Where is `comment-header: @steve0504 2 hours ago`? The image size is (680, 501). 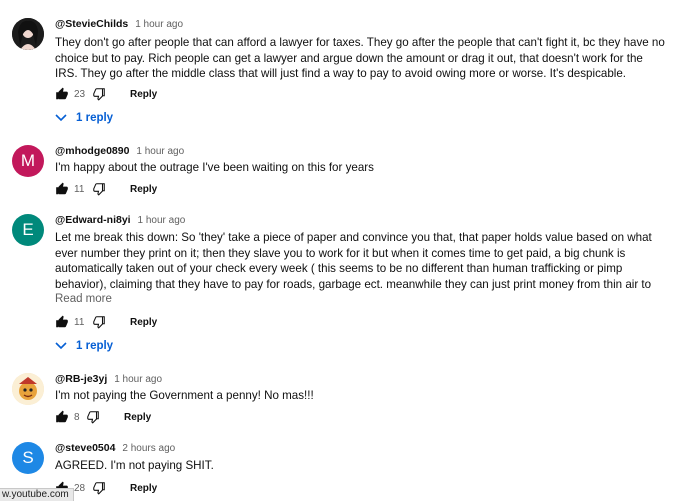 comment-header: @steve0504 2 hours ago is located at coordinates (115, 448).